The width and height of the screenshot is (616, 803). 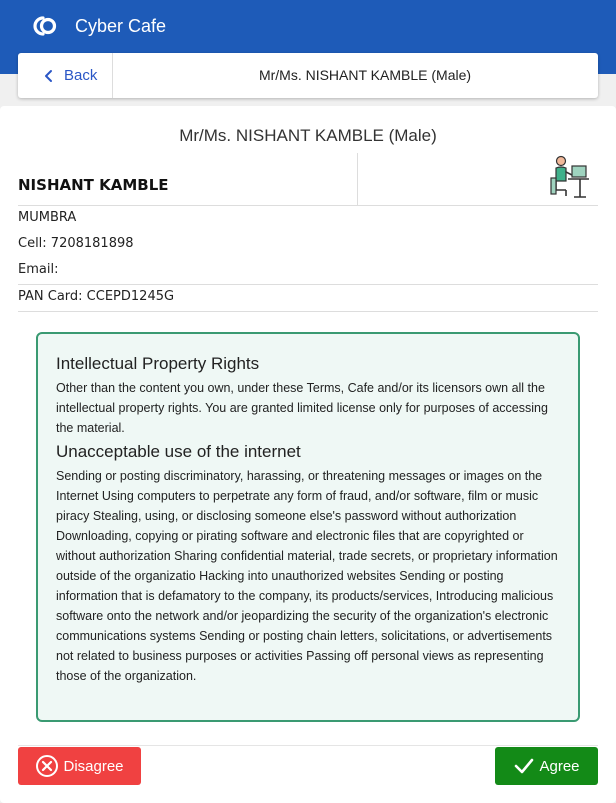 What do you see at coordinates (47, 217) in the screenshot?
I see `customer-address: MUMBRA` at bounding box center [47, 217].